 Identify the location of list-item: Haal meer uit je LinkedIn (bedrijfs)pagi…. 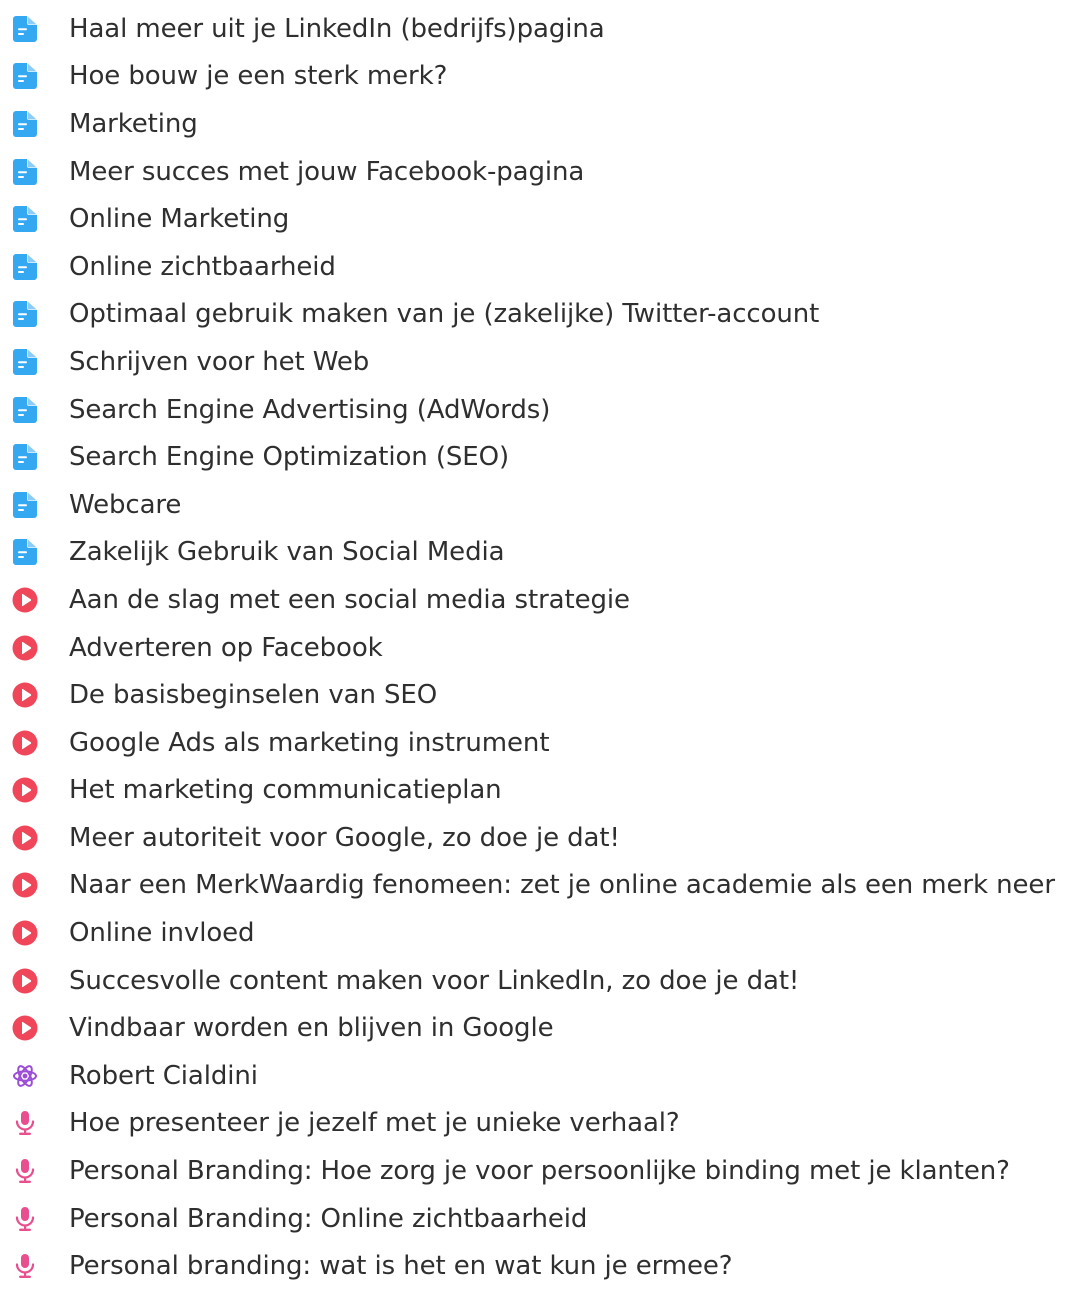
(537, 29).